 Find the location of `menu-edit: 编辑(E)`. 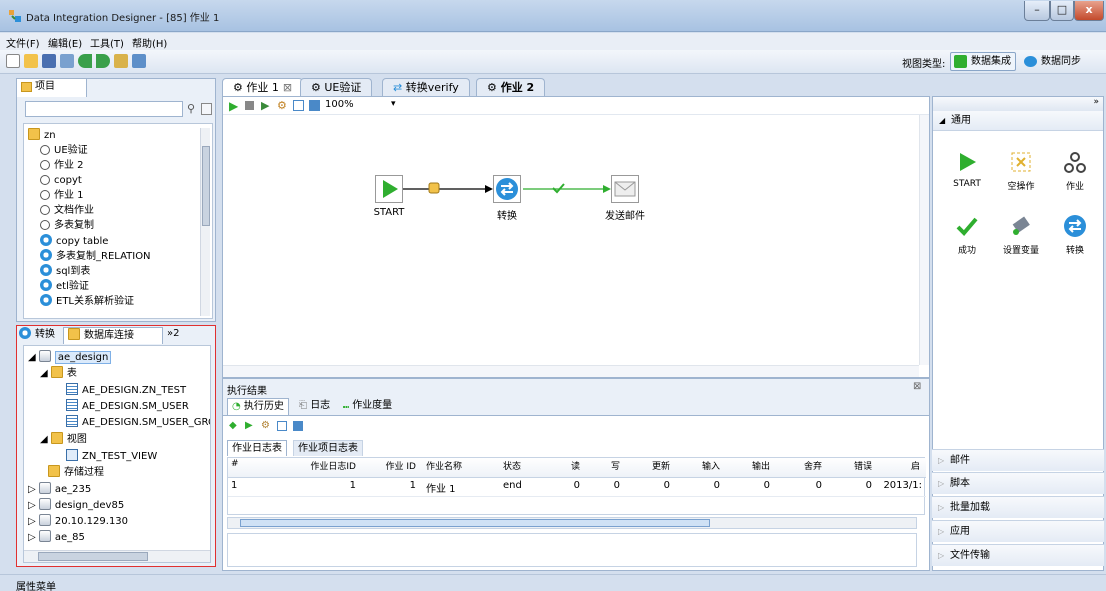

menu-edit: 编辑(E) is located at coordinates (65, 42).